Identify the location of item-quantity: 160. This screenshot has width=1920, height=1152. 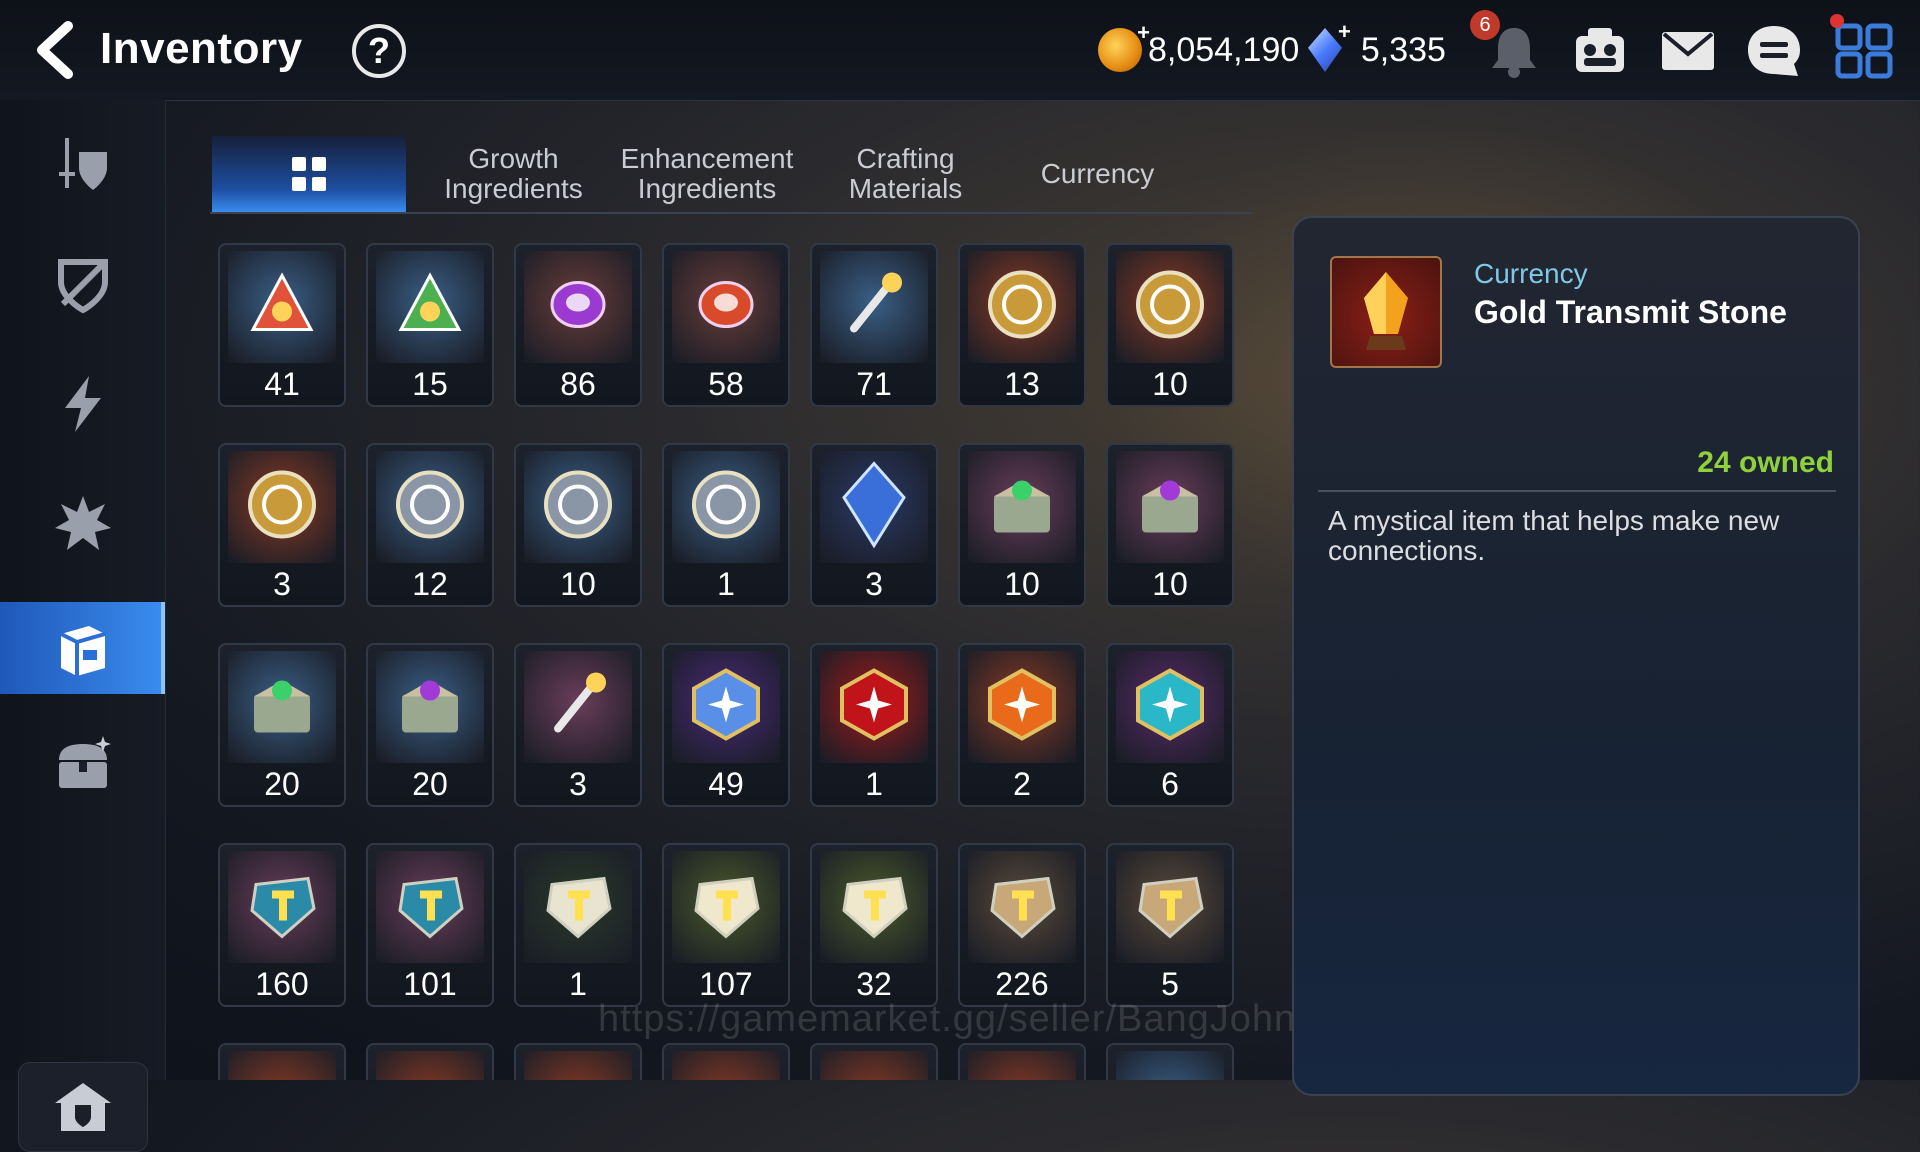
(282, 984).